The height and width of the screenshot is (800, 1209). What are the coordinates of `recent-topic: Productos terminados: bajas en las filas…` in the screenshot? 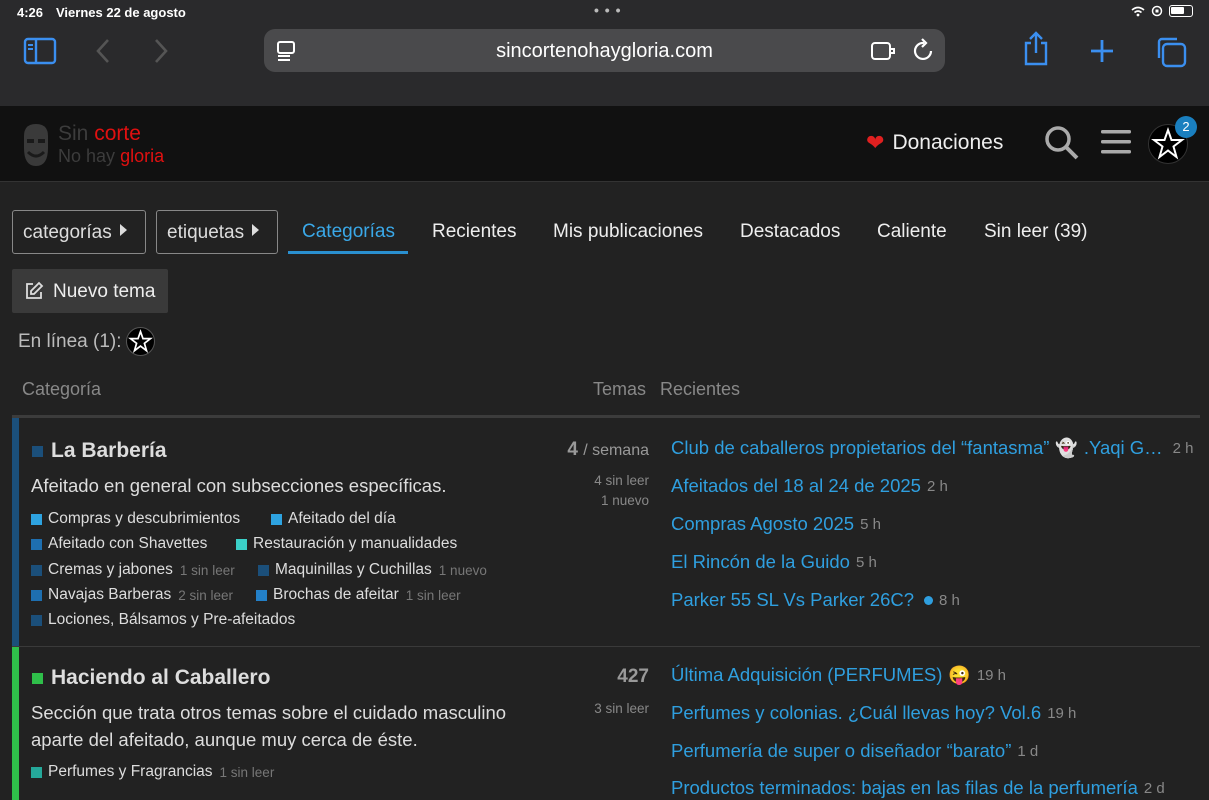 It's located at (918, 788).